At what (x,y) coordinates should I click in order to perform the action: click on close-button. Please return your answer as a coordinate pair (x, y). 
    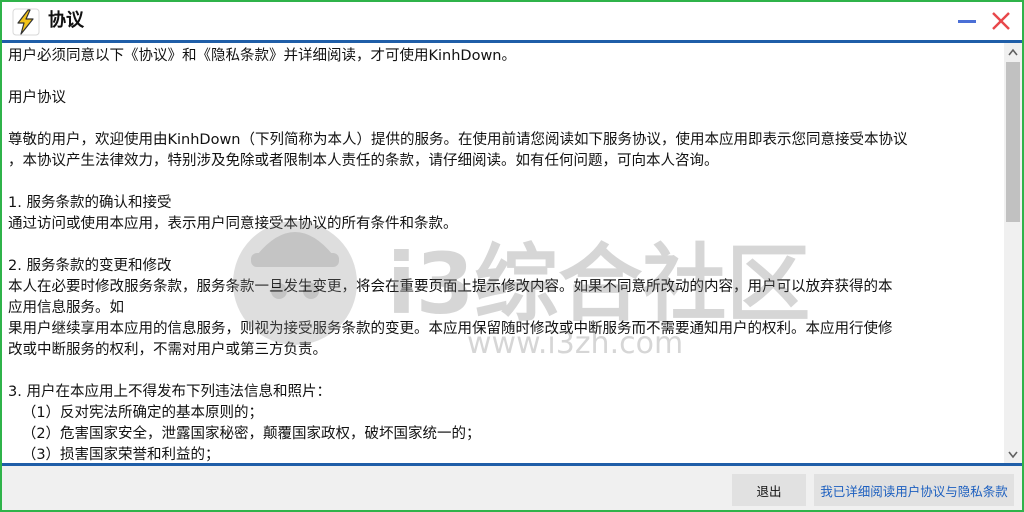
    Looking at the image, I should click on (1001, 21).